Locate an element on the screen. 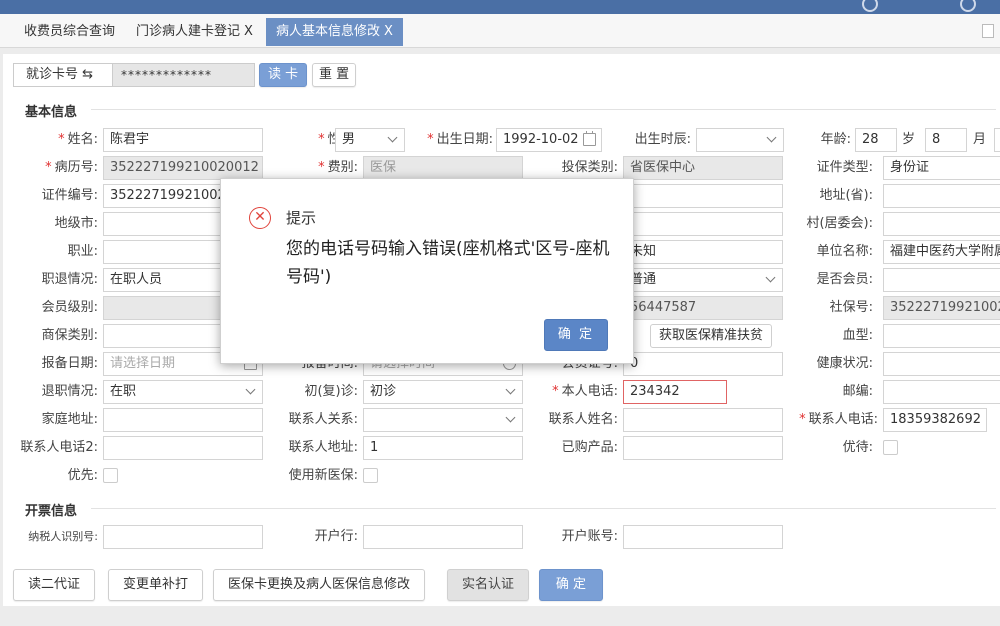 This screenshot has width=1000, height=626. years-unit: 岁 is located at coordinates (909, 139).